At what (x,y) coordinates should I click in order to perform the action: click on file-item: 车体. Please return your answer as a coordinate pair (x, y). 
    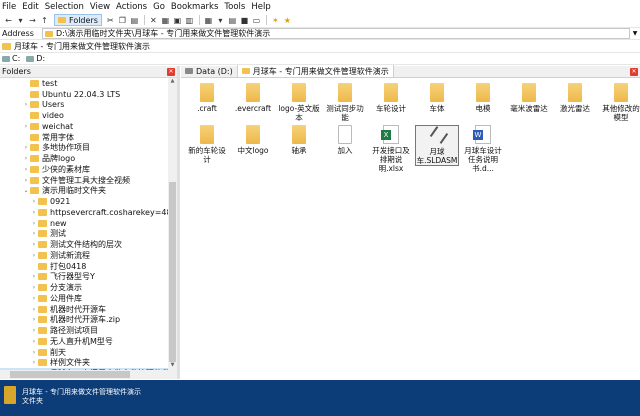
    Looking at the image, I should click on (437, 98).